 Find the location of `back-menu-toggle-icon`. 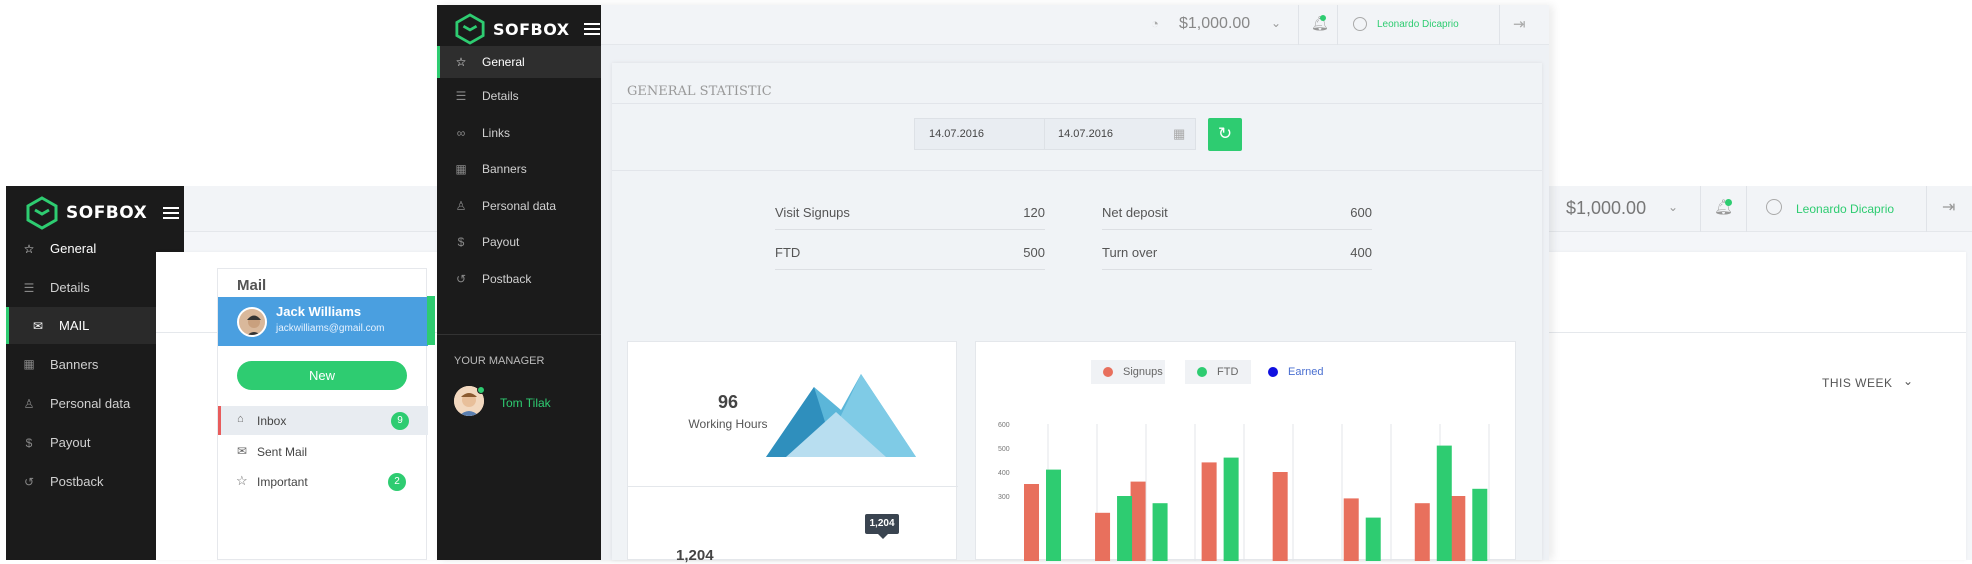

back-menu-toggle-icon is located at coordinates (171, 213).